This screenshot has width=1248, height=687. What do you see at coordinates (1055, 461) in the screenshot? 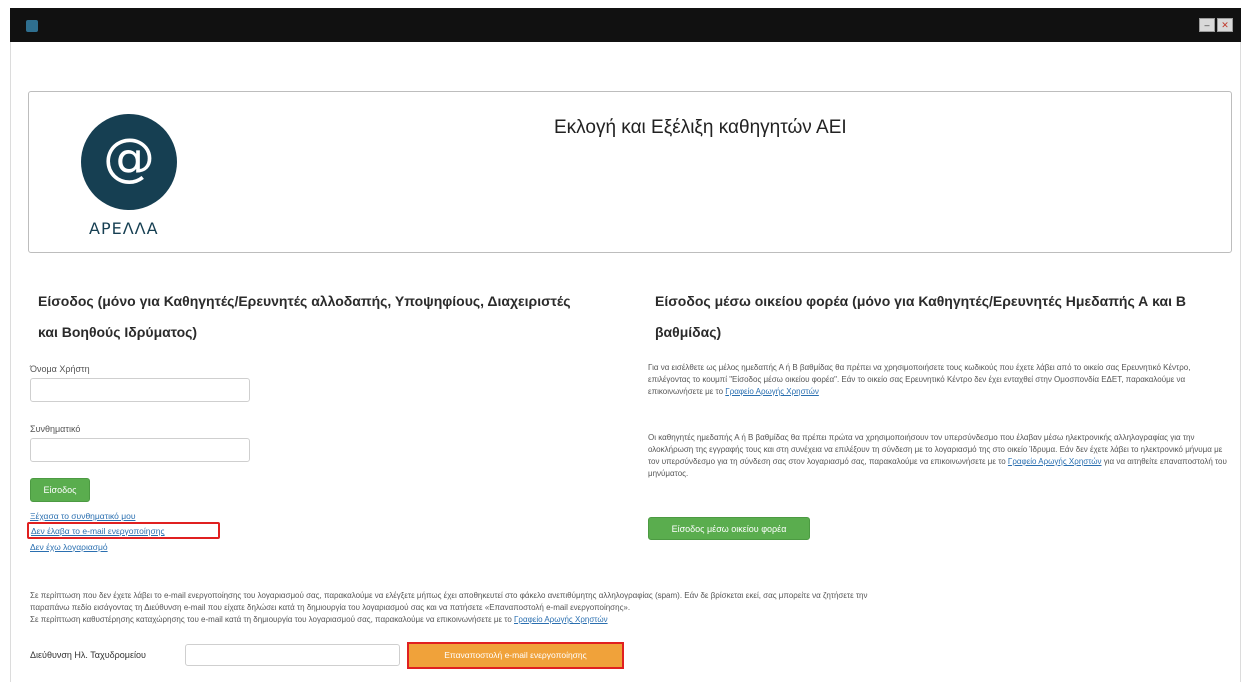
I see `helpdesk-link-2: Γραφείο Αρωγής Χρηστών` at bounding box center [1055, 461].